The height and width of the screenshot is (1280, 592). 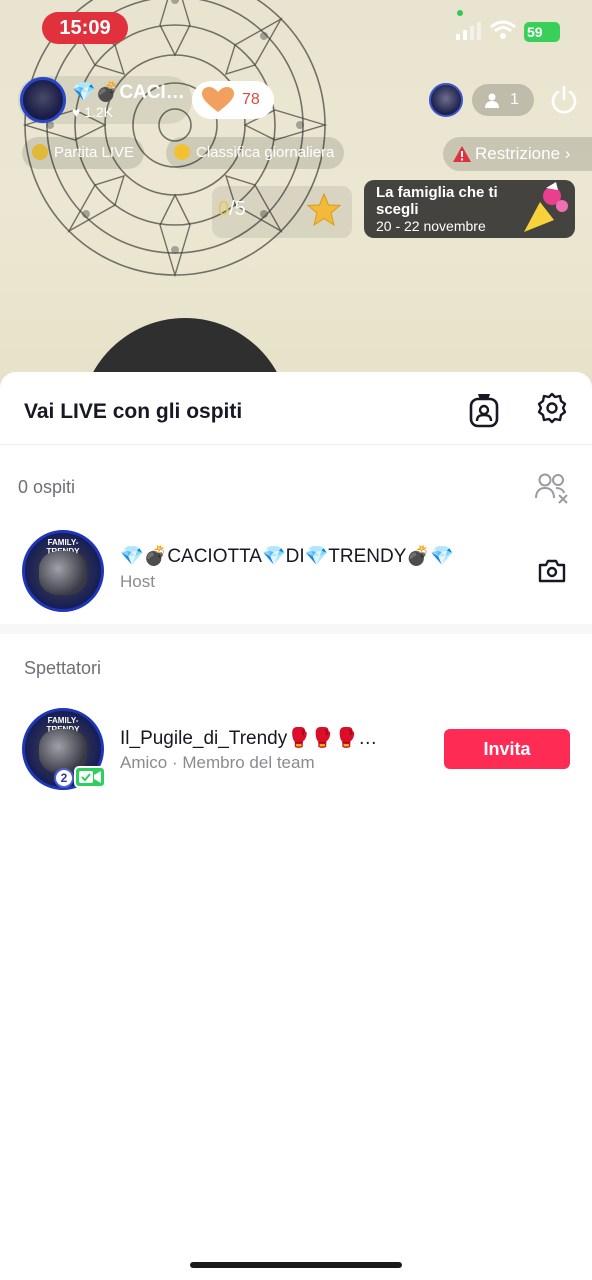 I want to click on gear-icon, so click(x=552, y=408).